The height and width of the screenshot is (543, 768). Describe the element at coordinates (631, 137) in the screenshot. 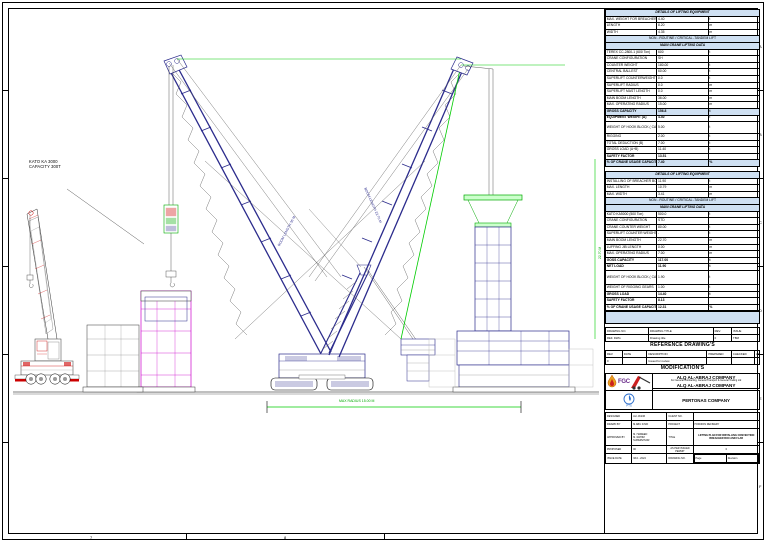

I see `row-label: RIGGING` at that location.